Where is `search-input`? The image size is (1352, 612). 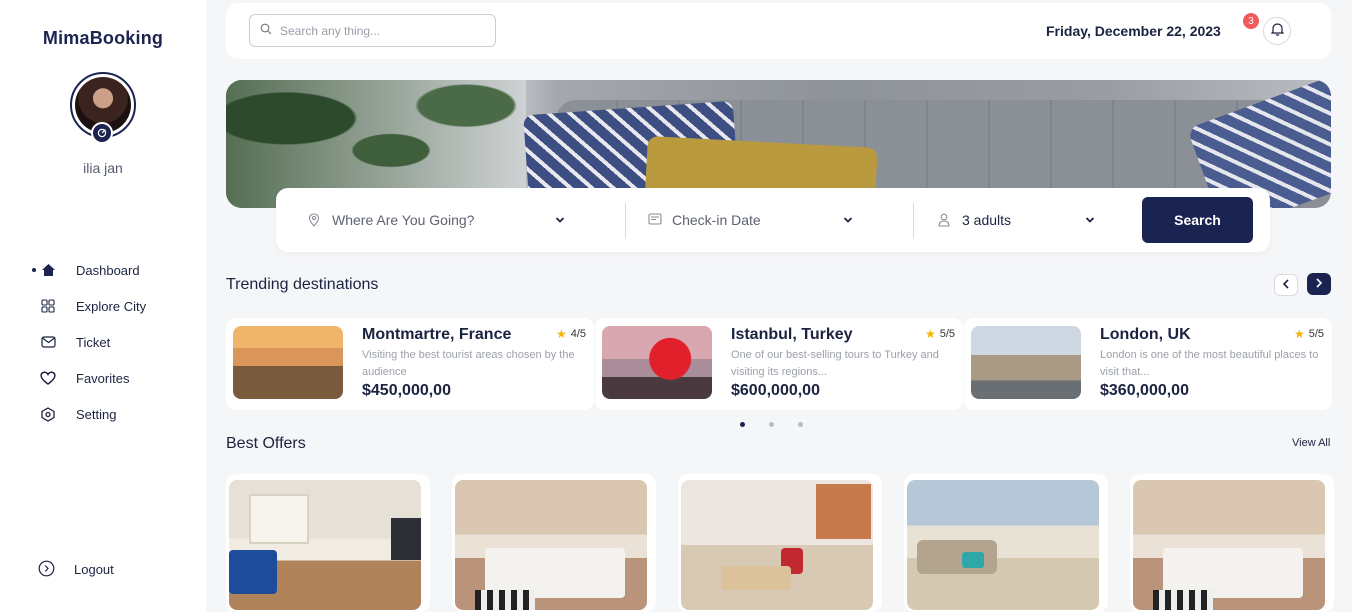 search-input is located at coordinates (380, 30).